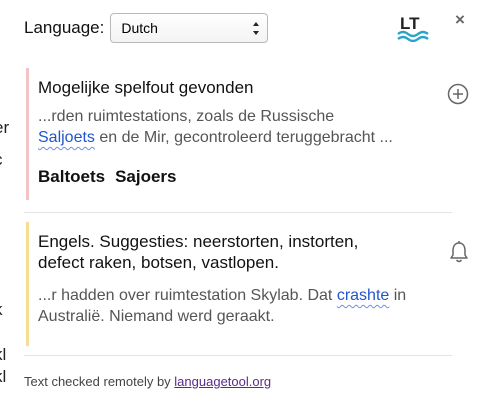  What do you see at coordinates (256, 28) in the screenshot?
I see `select-arrows-icon` at bounding box center [256, 28].